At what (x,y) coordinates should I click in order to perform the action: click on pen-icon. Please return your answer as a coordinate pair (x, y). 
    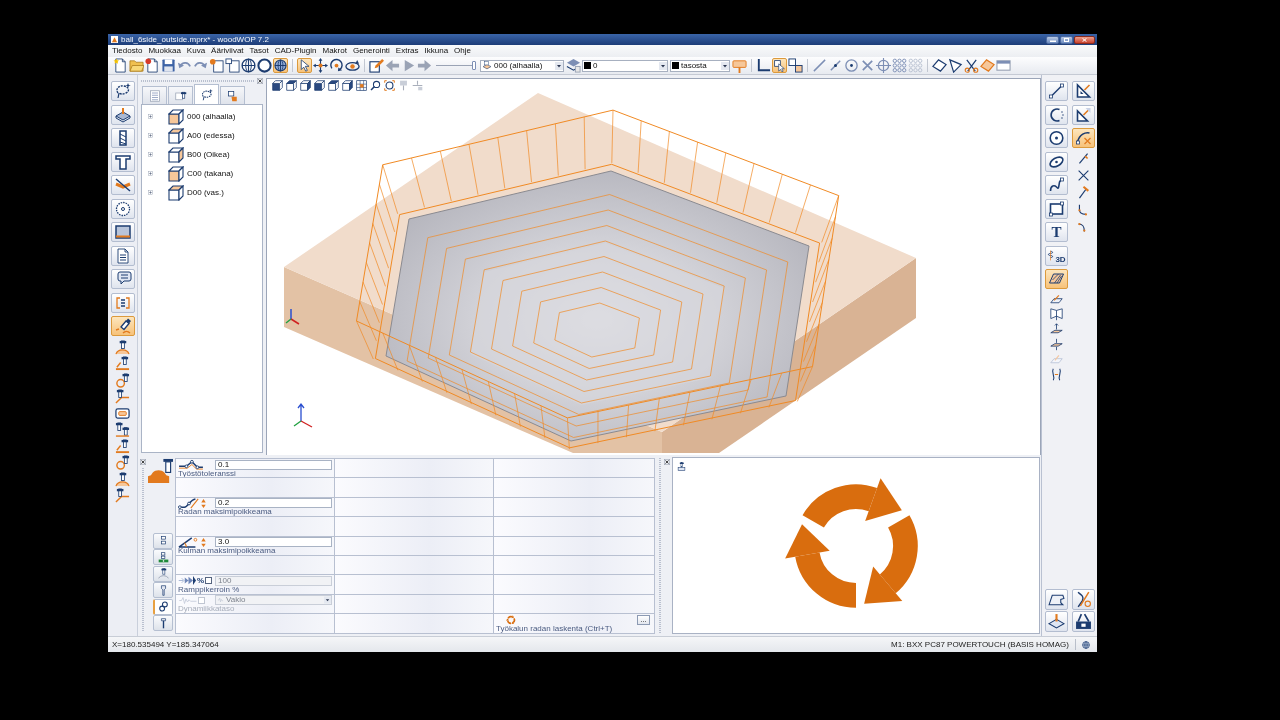
    Looking at the image, I should click on (376, 65).